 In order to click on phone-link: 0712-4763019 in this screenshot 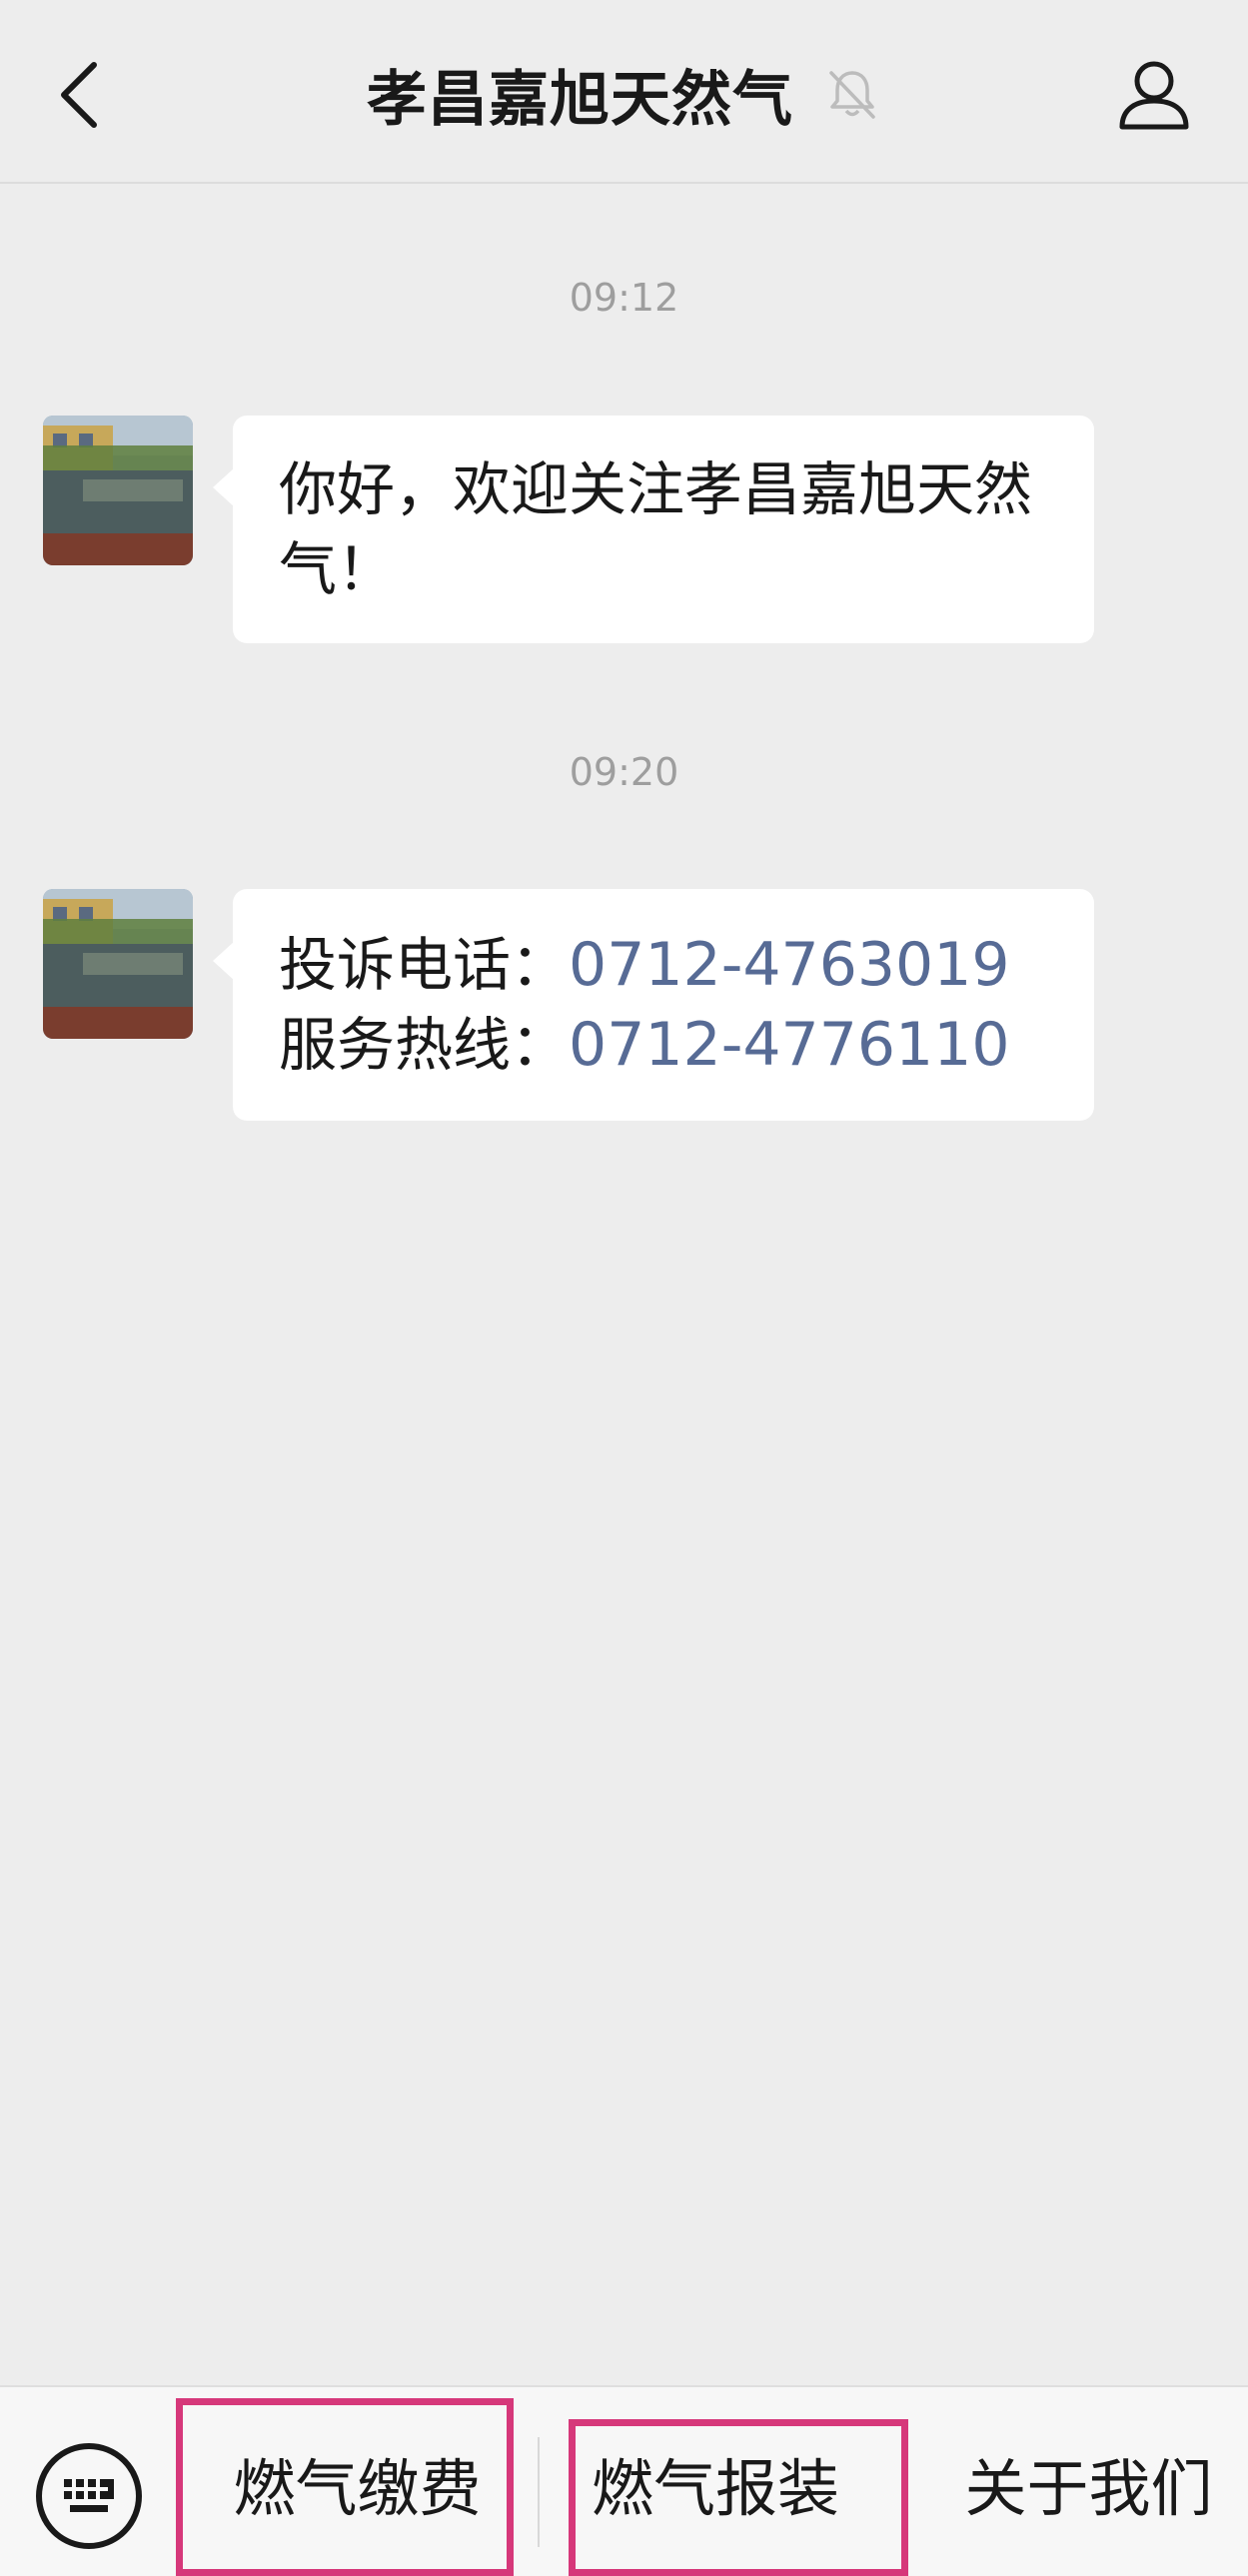, I will do `click(790, 965)`.